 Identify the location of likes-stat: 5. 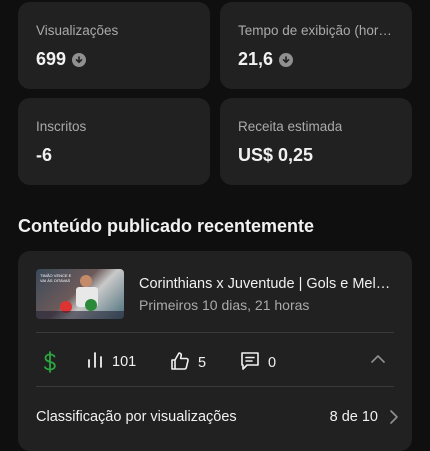
(188, 363).